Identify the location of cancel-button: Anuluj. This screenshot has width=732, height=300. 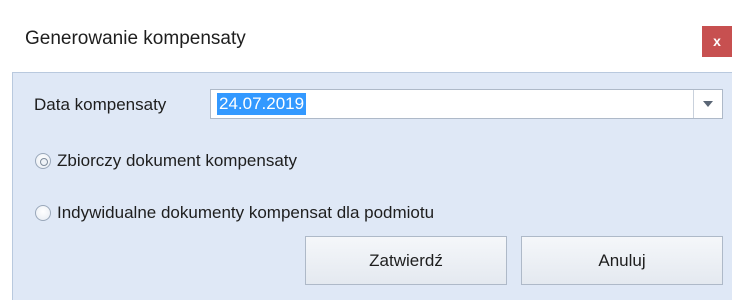
(622, 260).